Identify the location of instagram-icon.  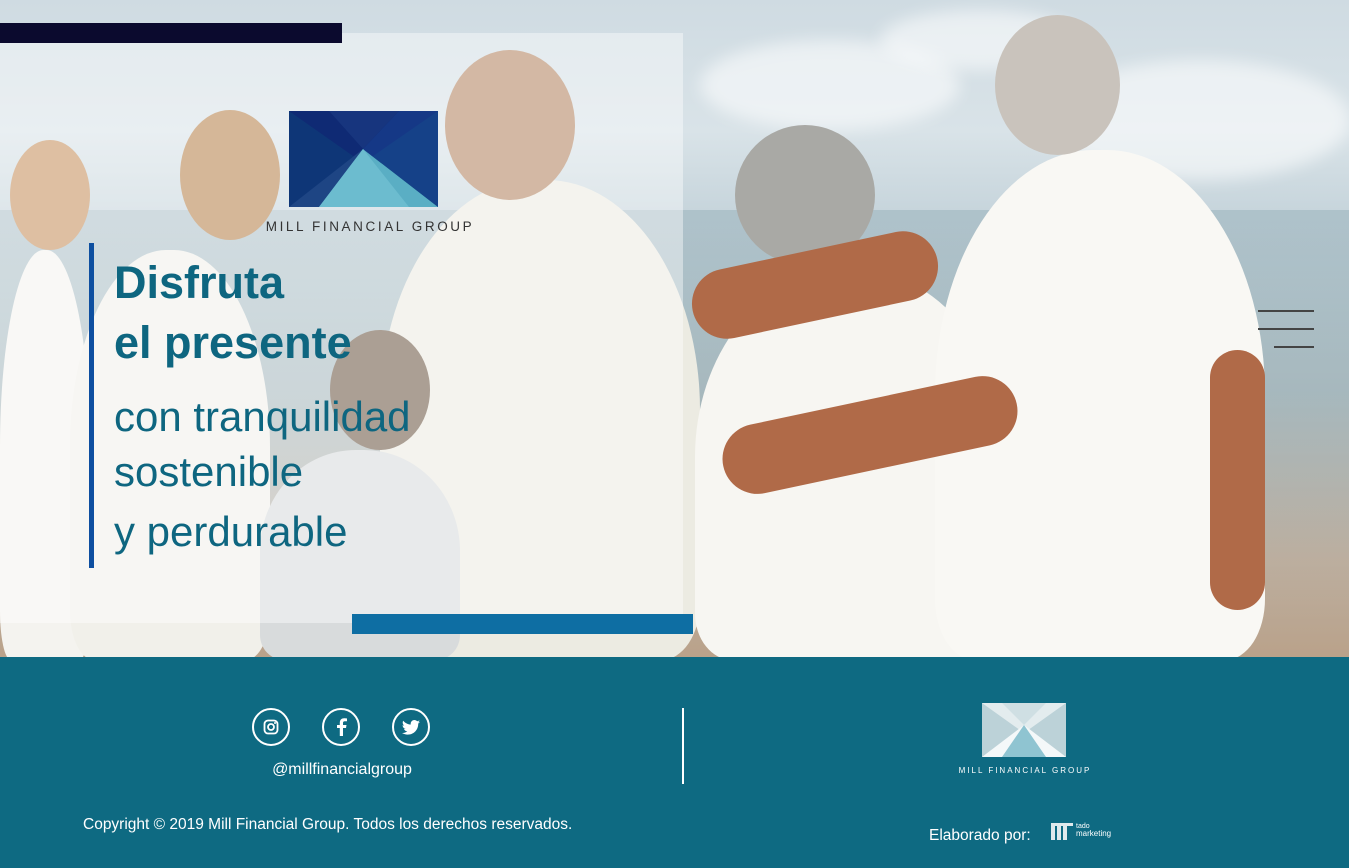
(271, 727).